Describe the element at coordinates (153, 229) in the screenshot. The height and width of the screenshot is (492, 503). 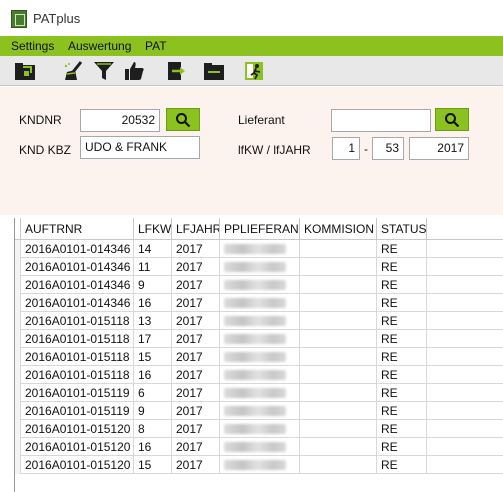
I see `column-header-lfkw: LFKW` at that location.